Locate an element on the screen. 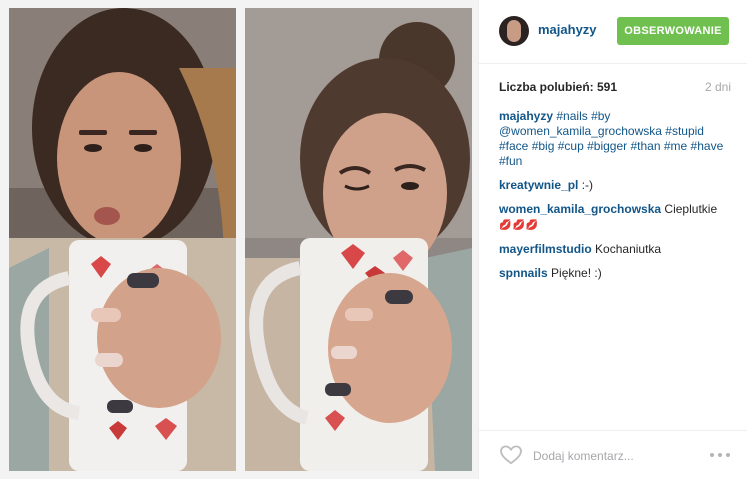 The height and width of the screenshot is (480, 747). comment-item: spnnails Piękne! :) is located at coordinates (615, 273).